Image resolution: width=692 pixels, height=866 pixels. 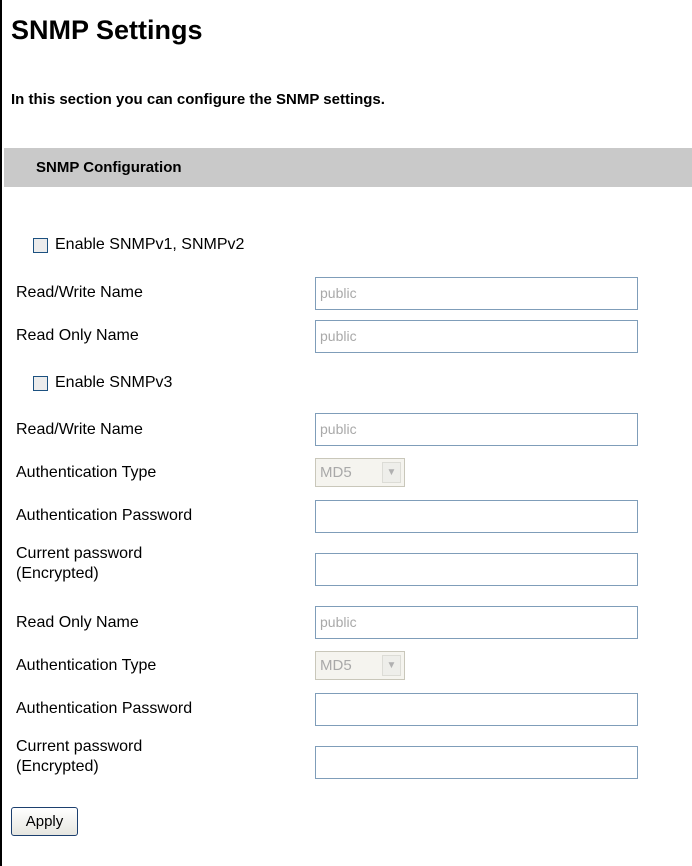 I want to click on v3-ro-current-password-input, so click(x=476, y=762).